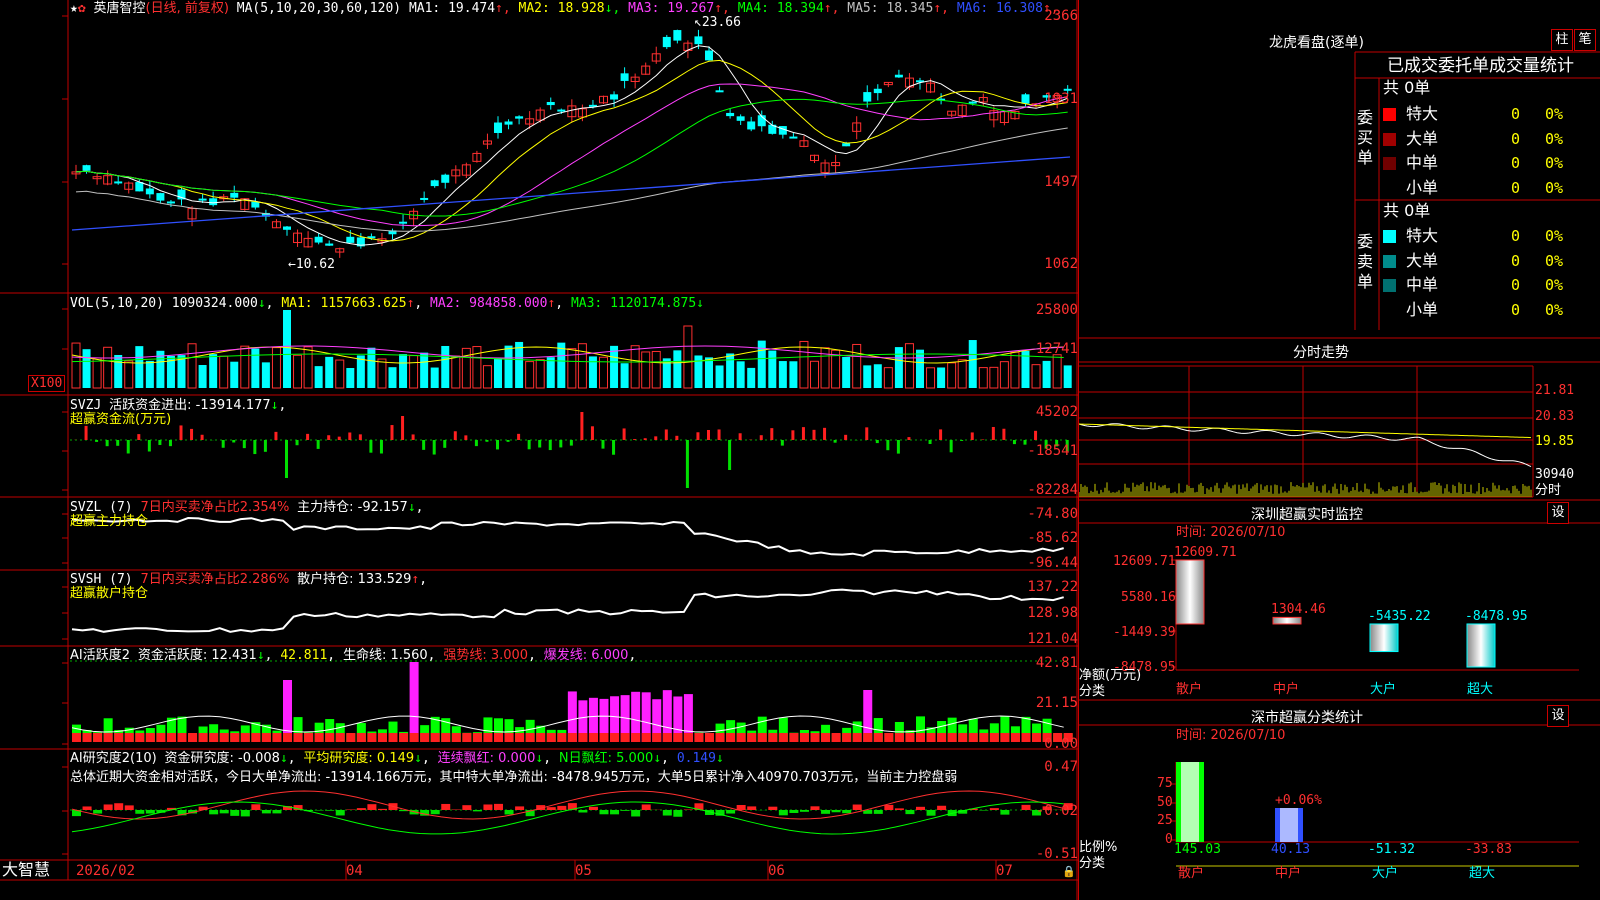  I want to click on order-pct: 0%, so click(1554, 309).